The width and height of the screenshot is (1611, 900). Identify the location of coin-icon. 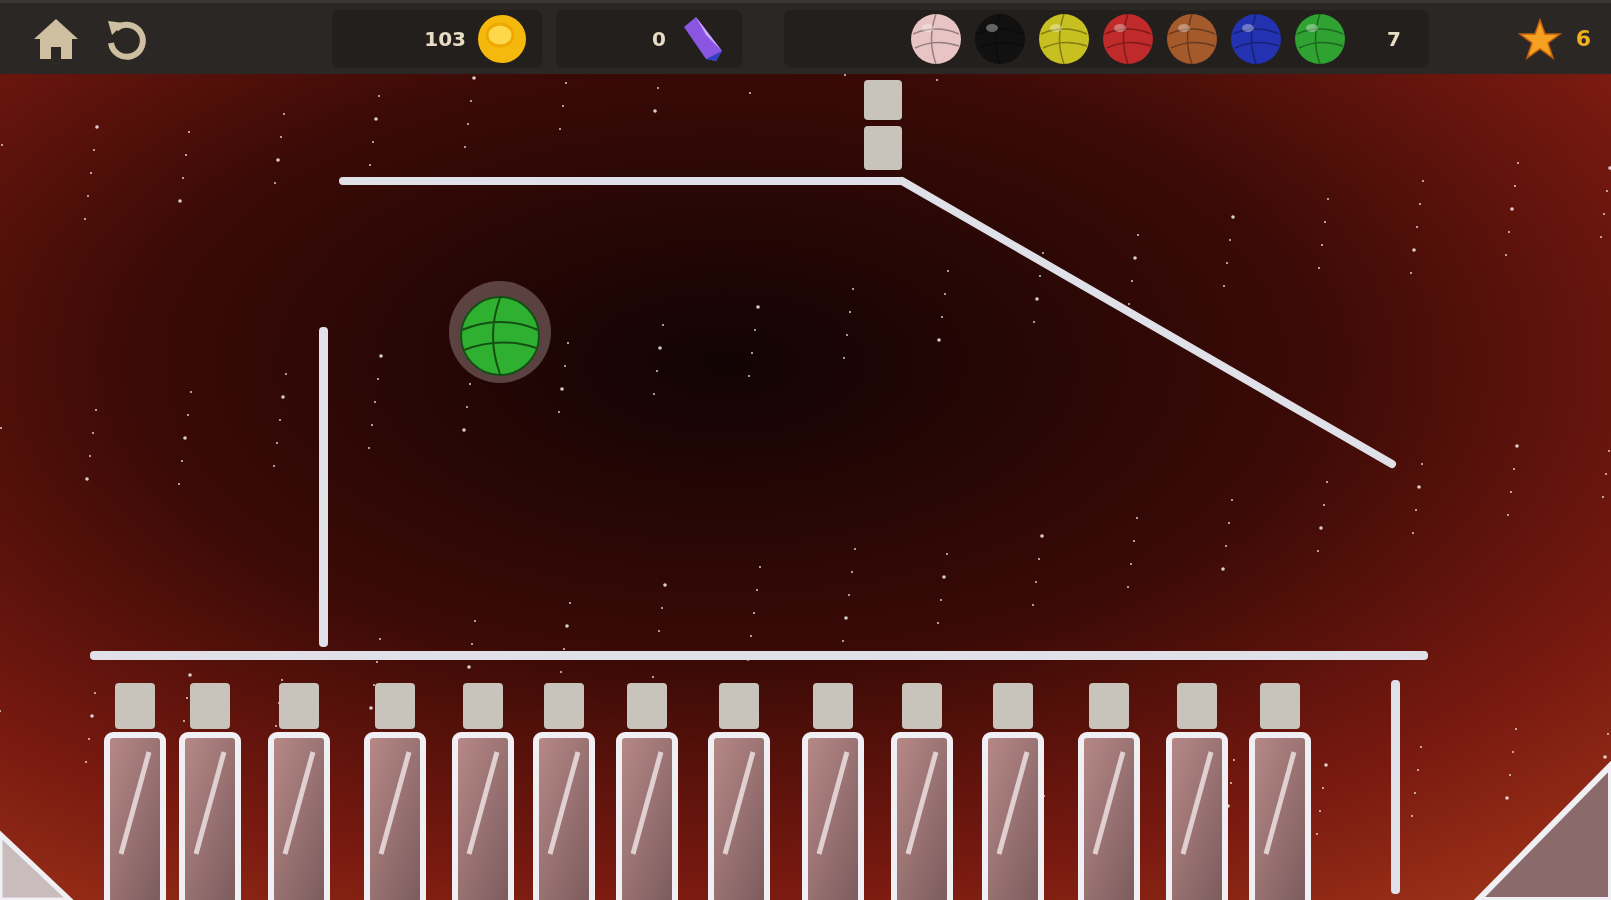
(502, 38).